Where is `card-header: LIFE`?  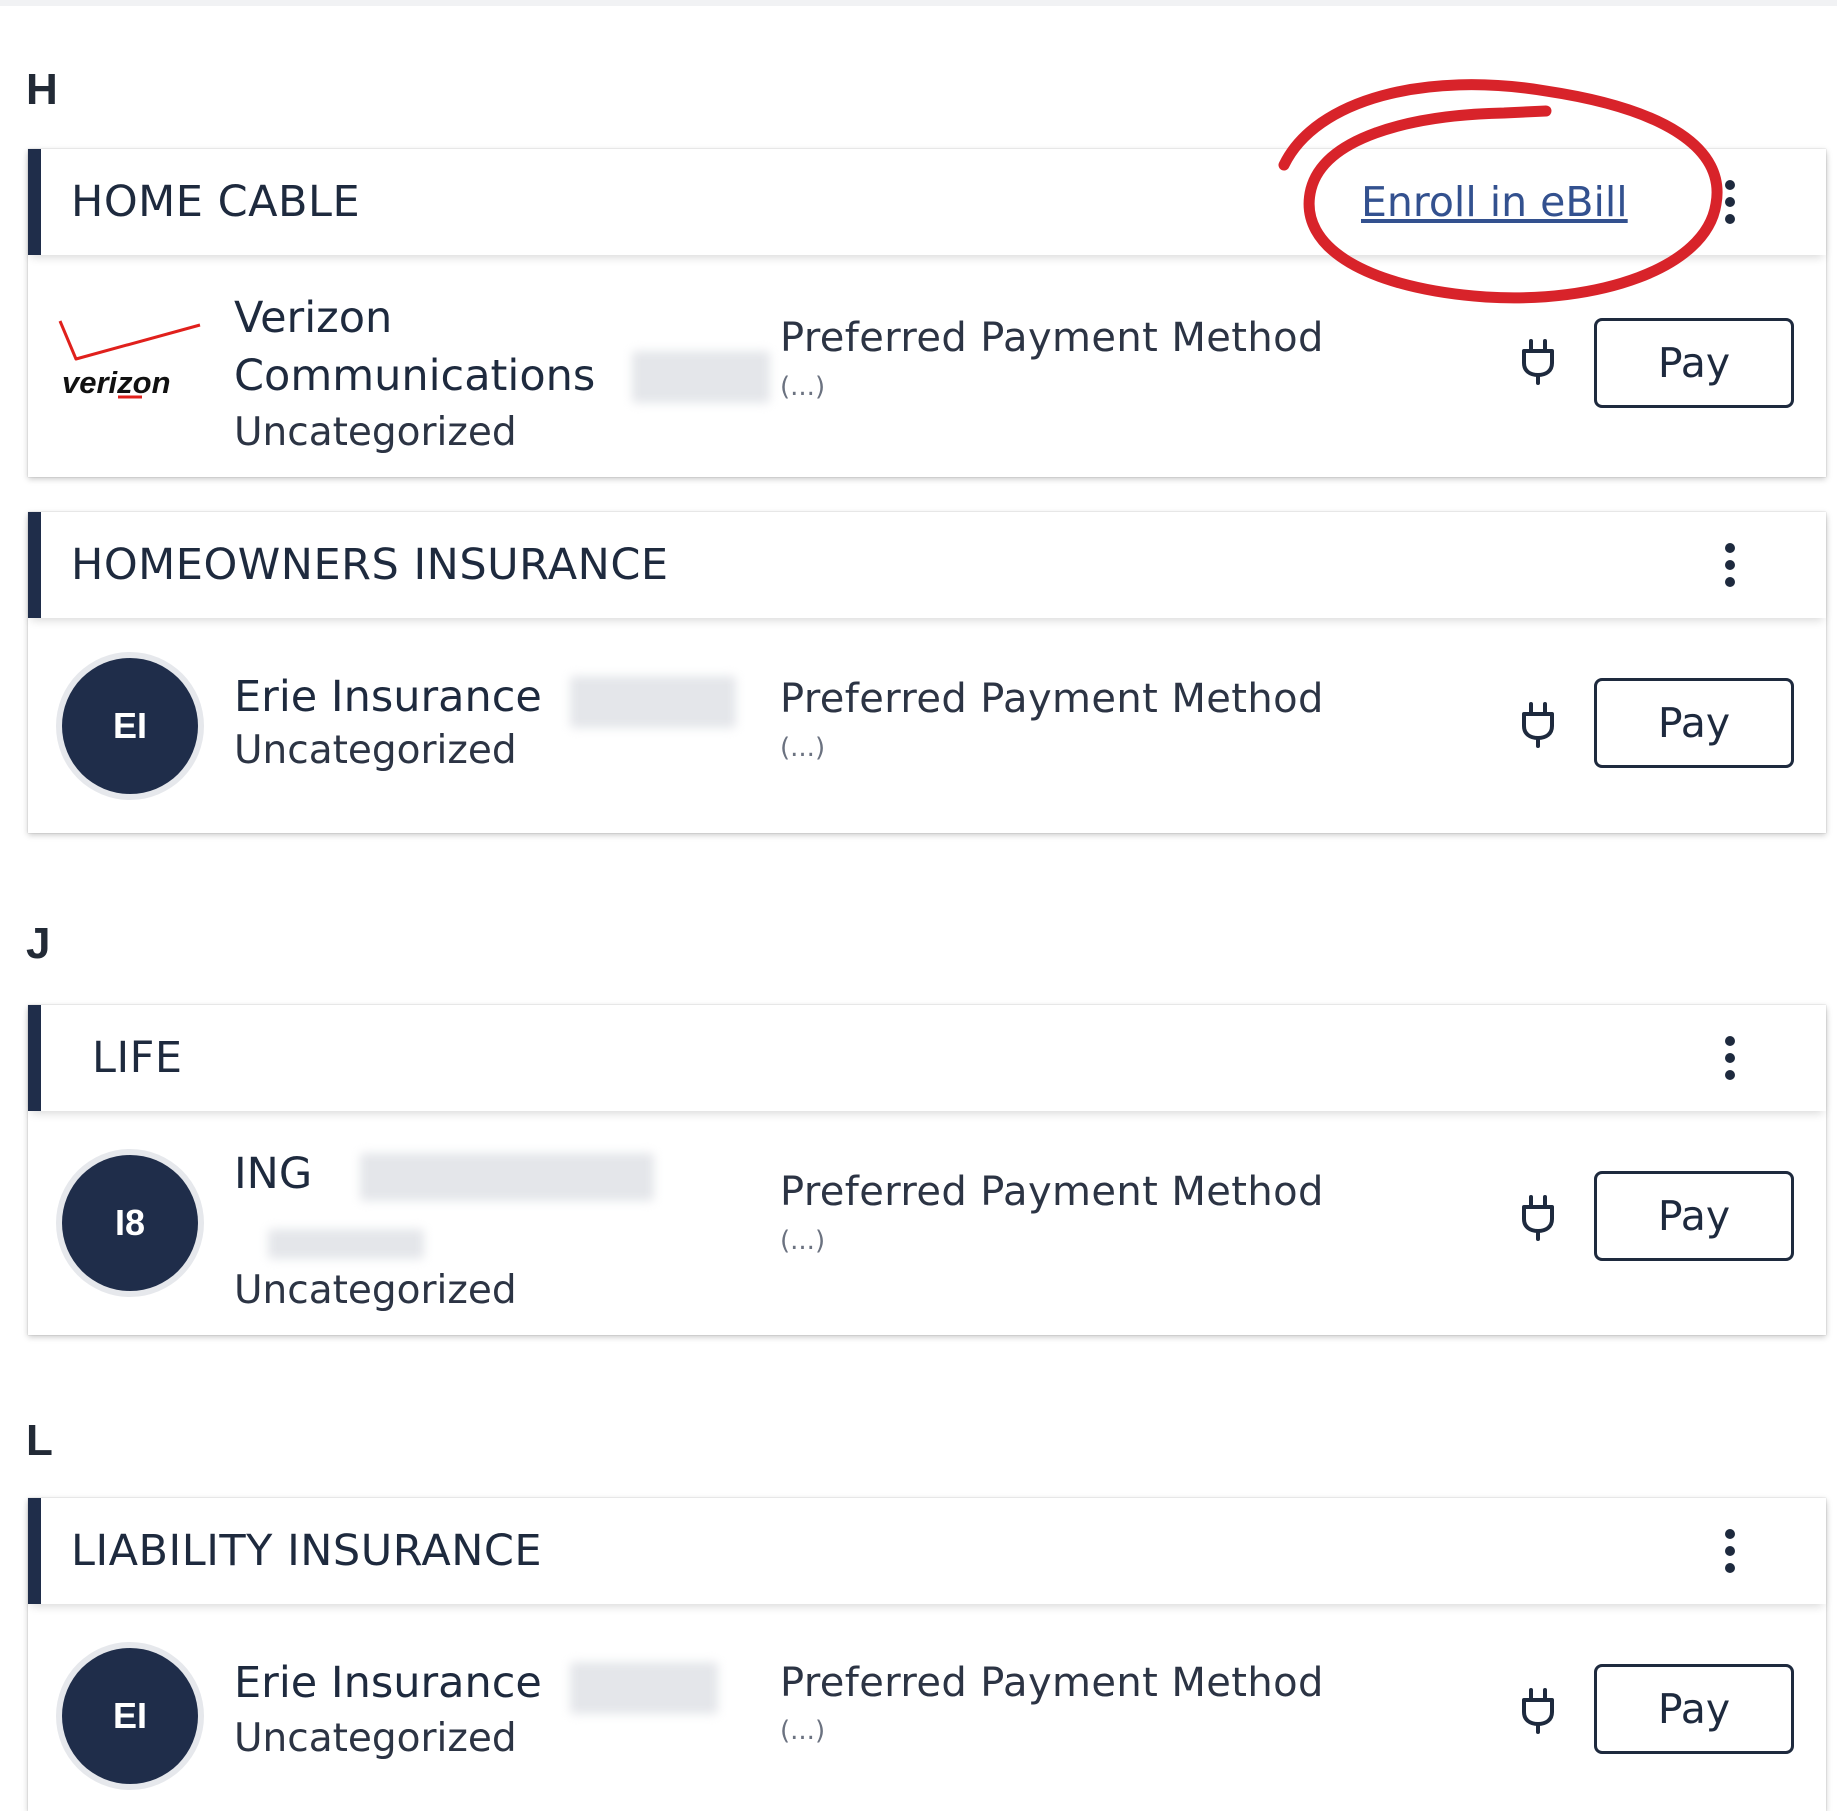 card-header: LIFE is located at coordinates (927, 1058).